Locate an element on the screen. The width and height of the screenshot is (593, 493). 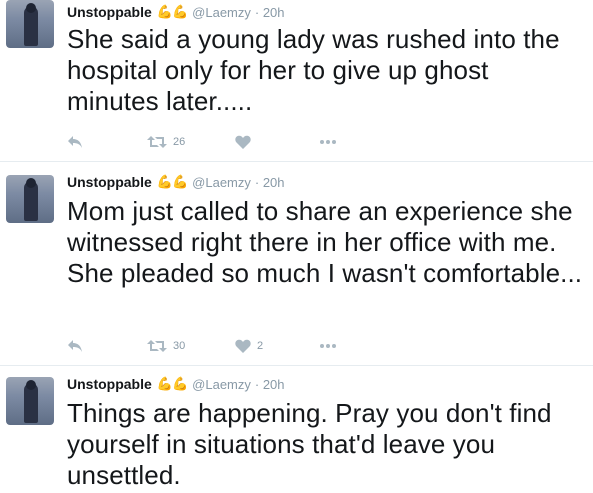
retweet-button: 30 is located at coordinates (166, 346).